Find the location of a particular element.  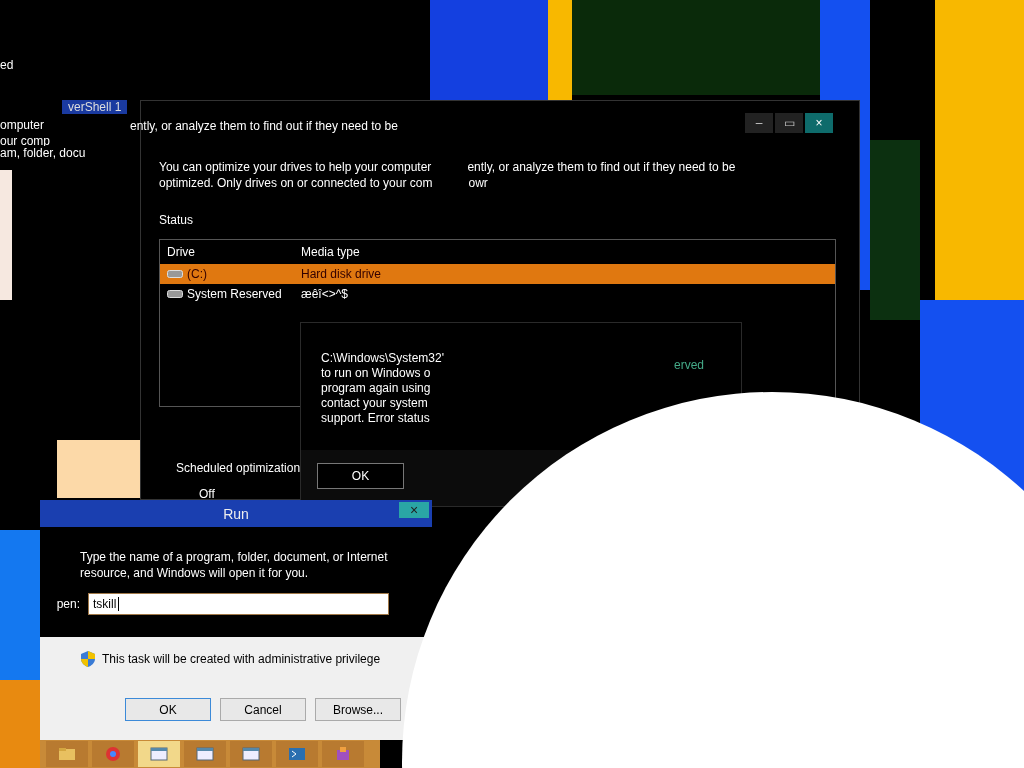

window-title: Run is located at coordinates (236, 513).